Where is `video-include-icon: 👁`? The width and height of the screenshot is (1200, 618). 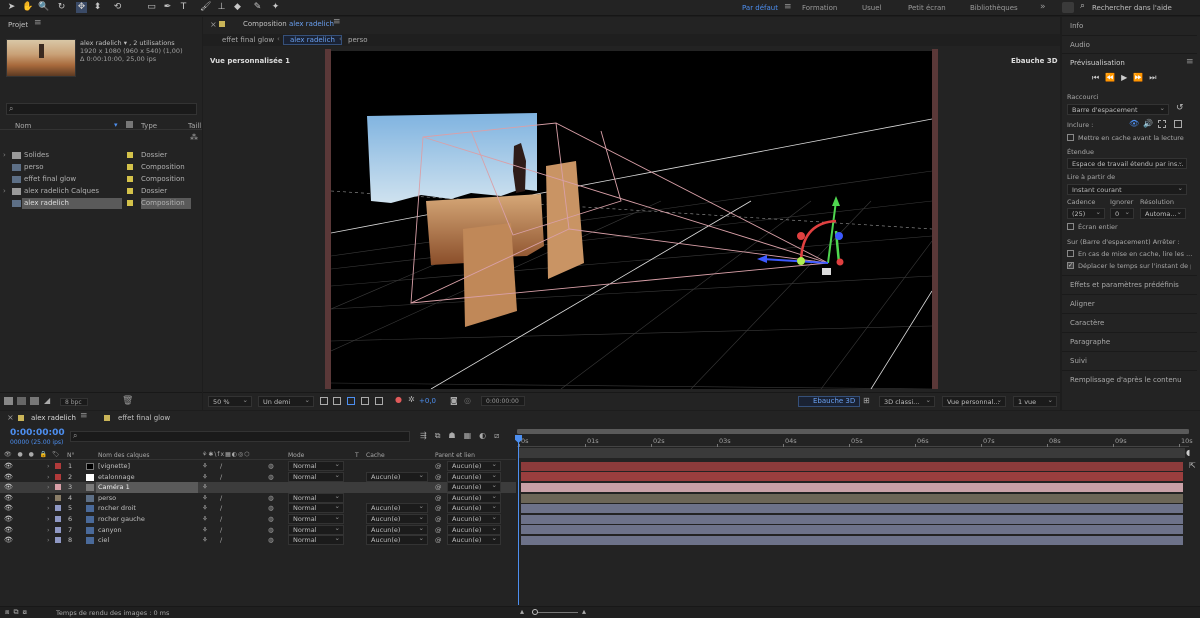
video-include-icon: 👁 is located at coordinates (1134, 123).